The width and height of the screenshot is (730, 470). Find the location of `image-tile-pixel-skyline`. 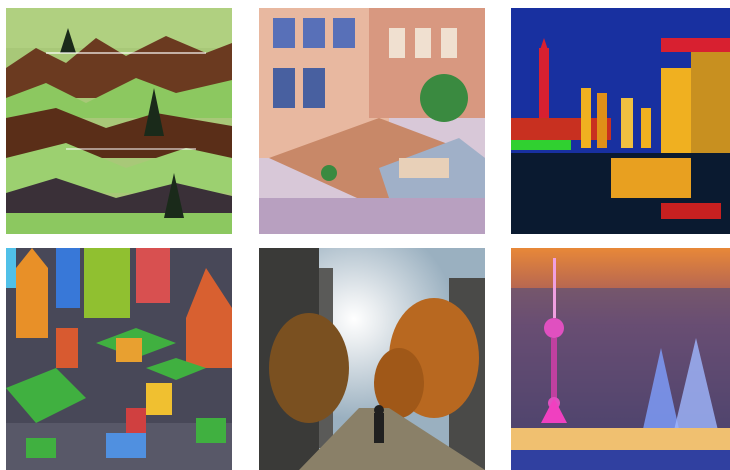

image-tile-pixel-skyline is located at coordinates (620, 121).